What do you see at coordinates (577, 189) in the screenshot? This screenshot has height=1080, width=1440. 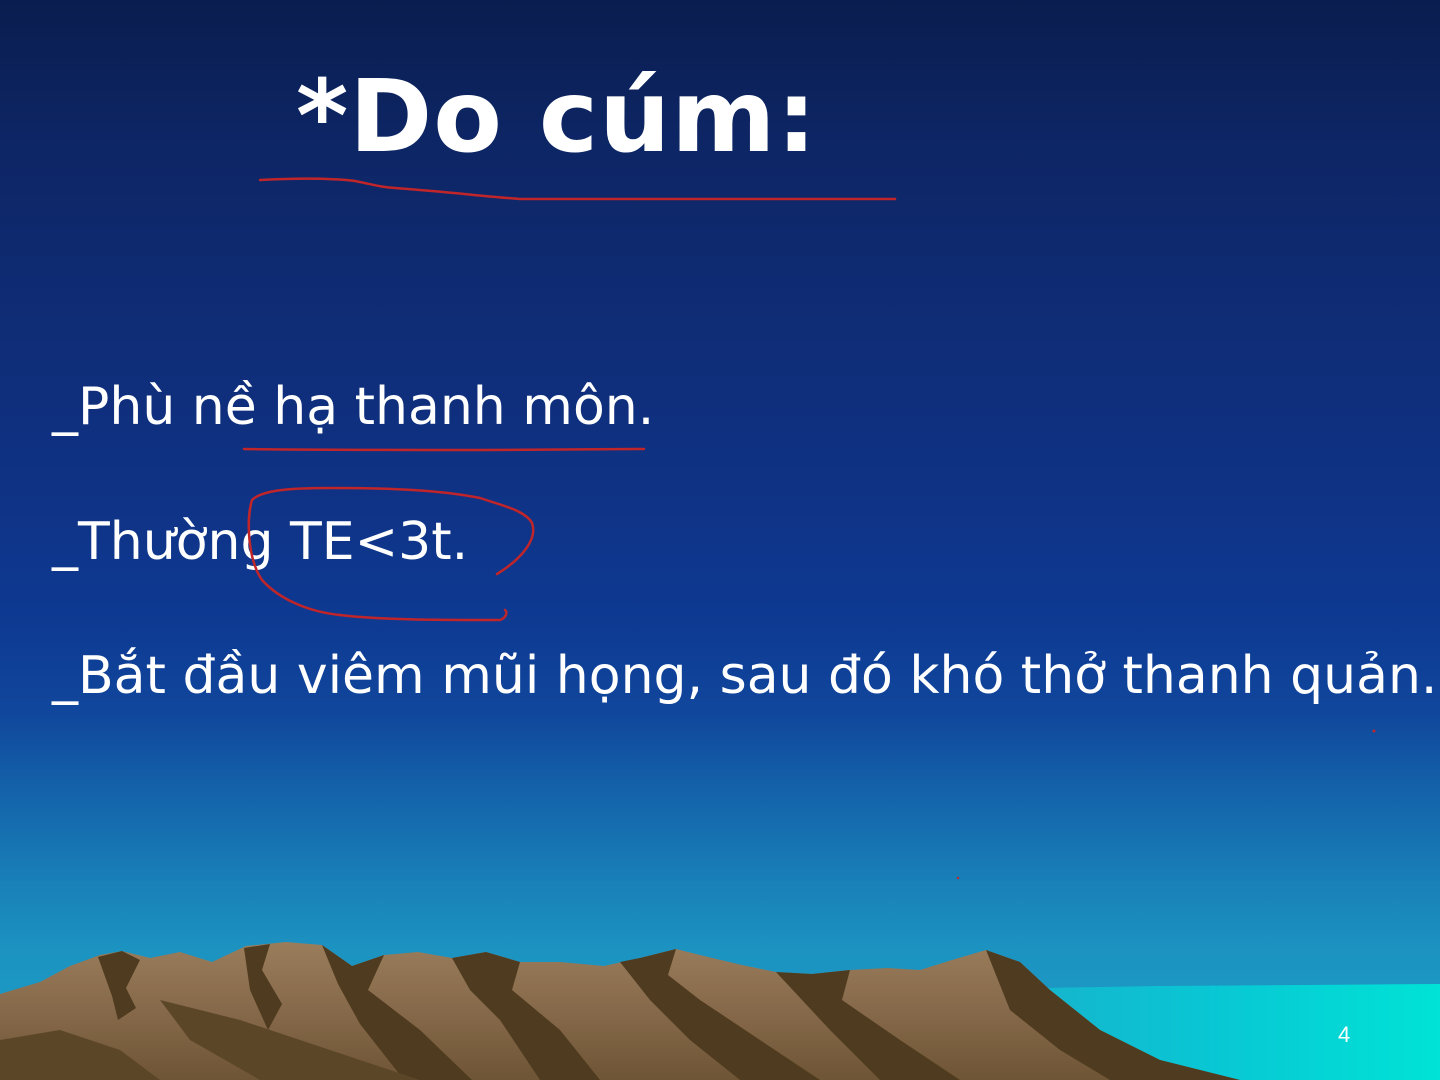 I see `title-underline-stroke` at bounding box center [577, 189].